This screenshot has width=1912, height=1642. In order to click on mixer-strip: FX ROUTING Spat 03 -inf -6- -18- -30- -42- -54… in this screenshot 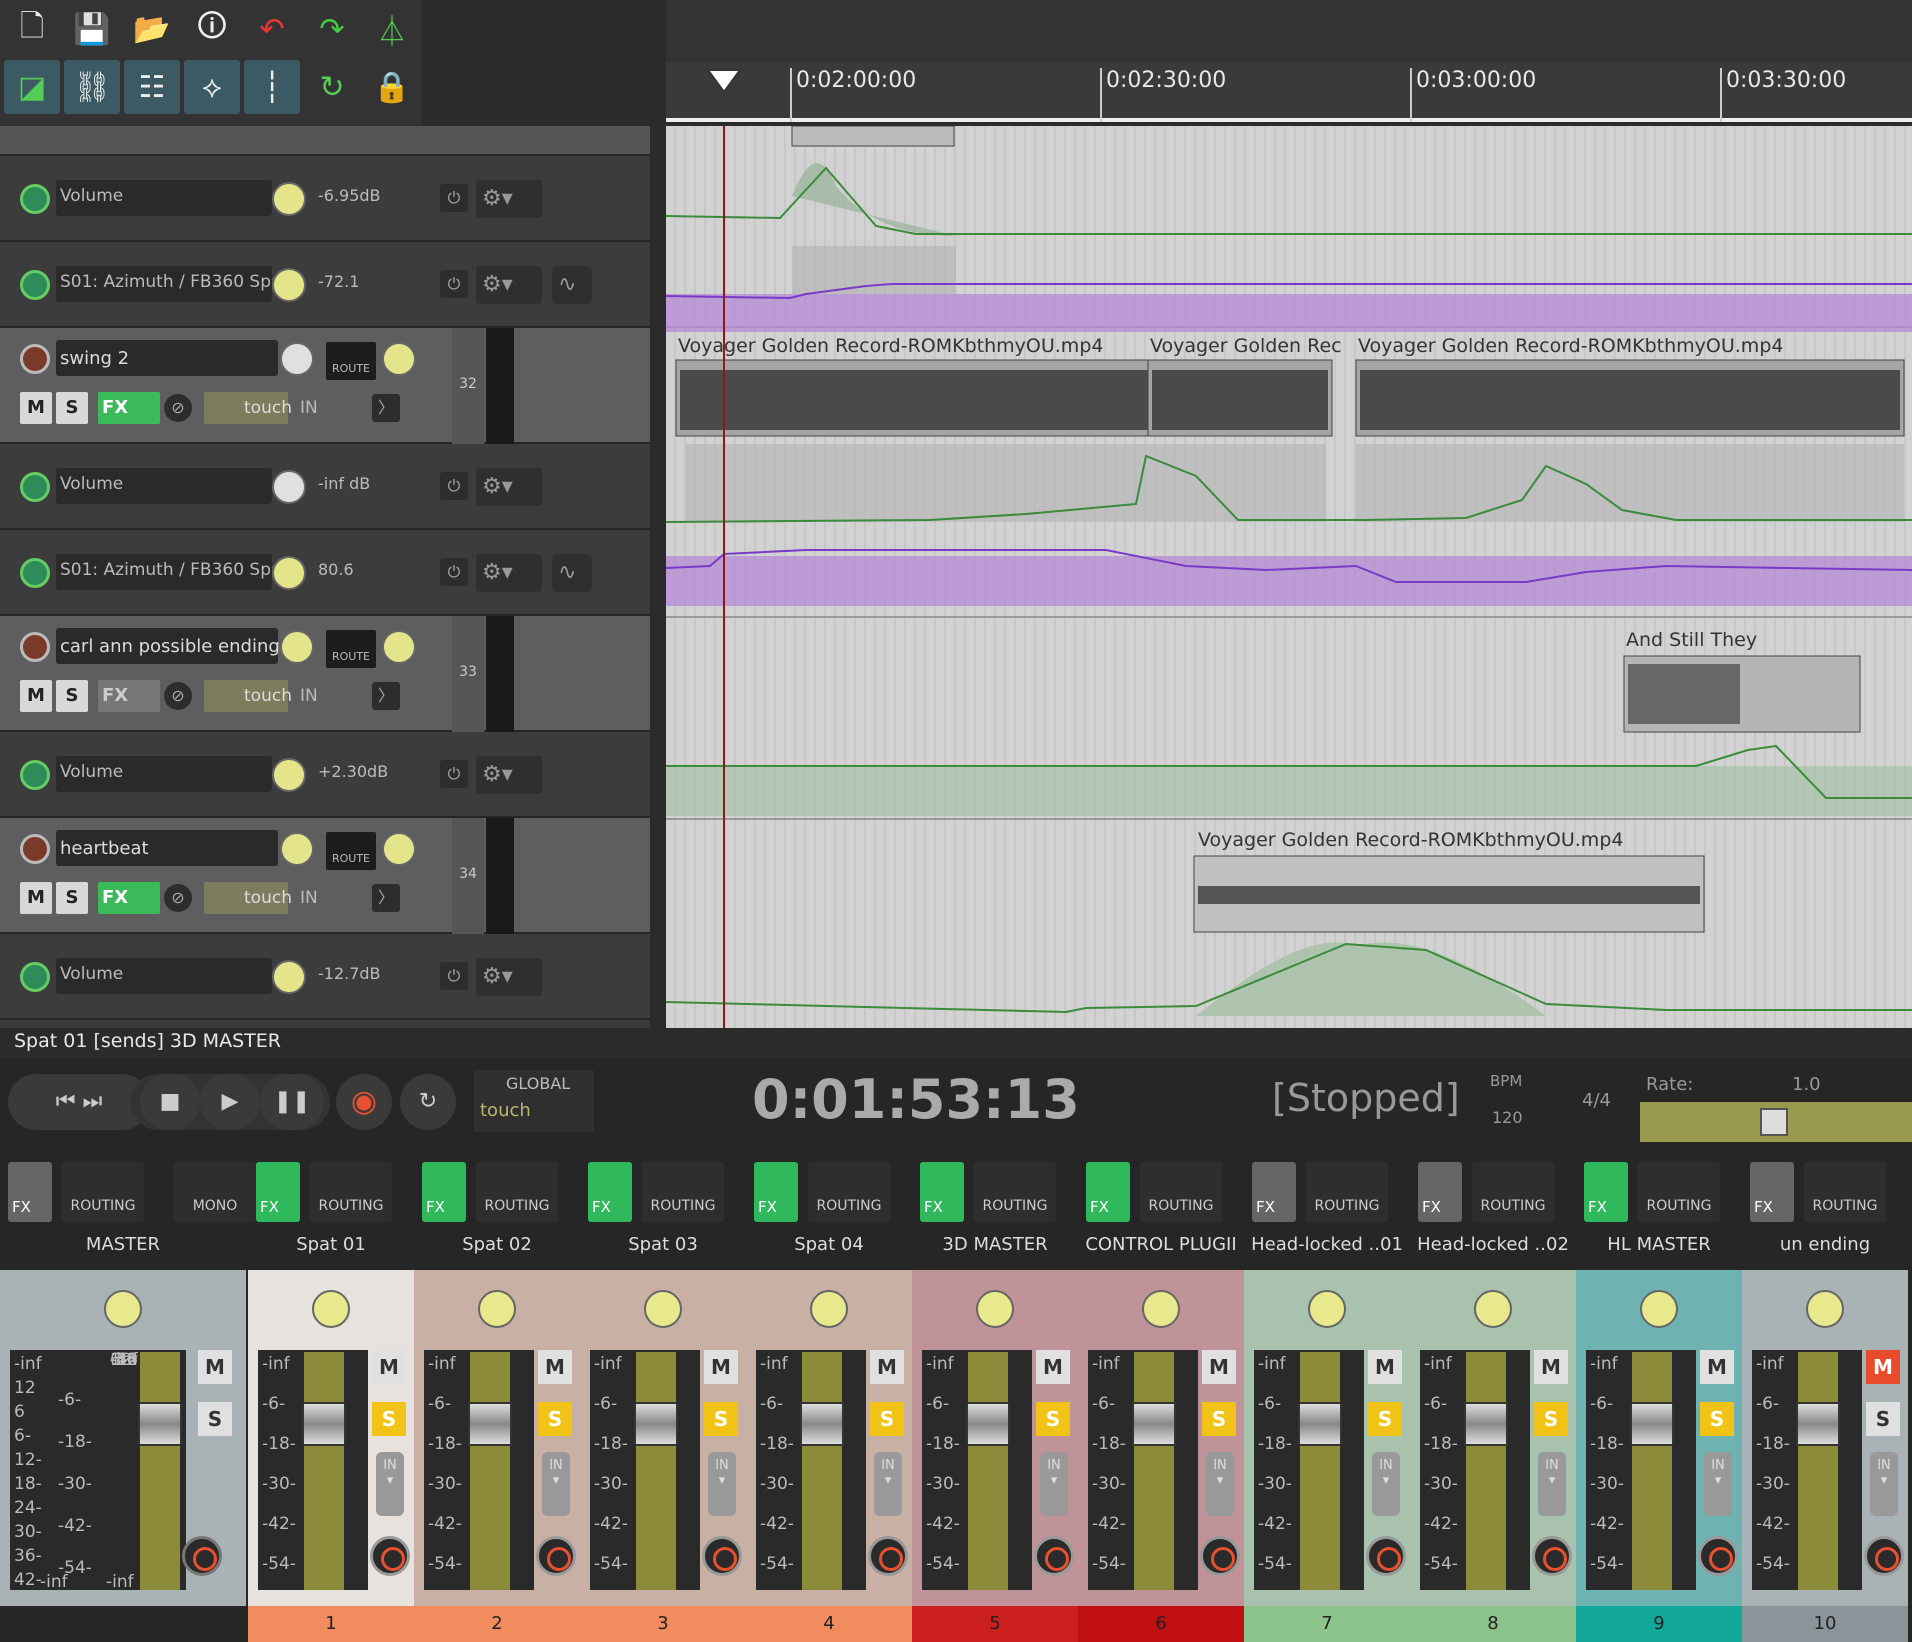, I will do `click(663, 1394)`.